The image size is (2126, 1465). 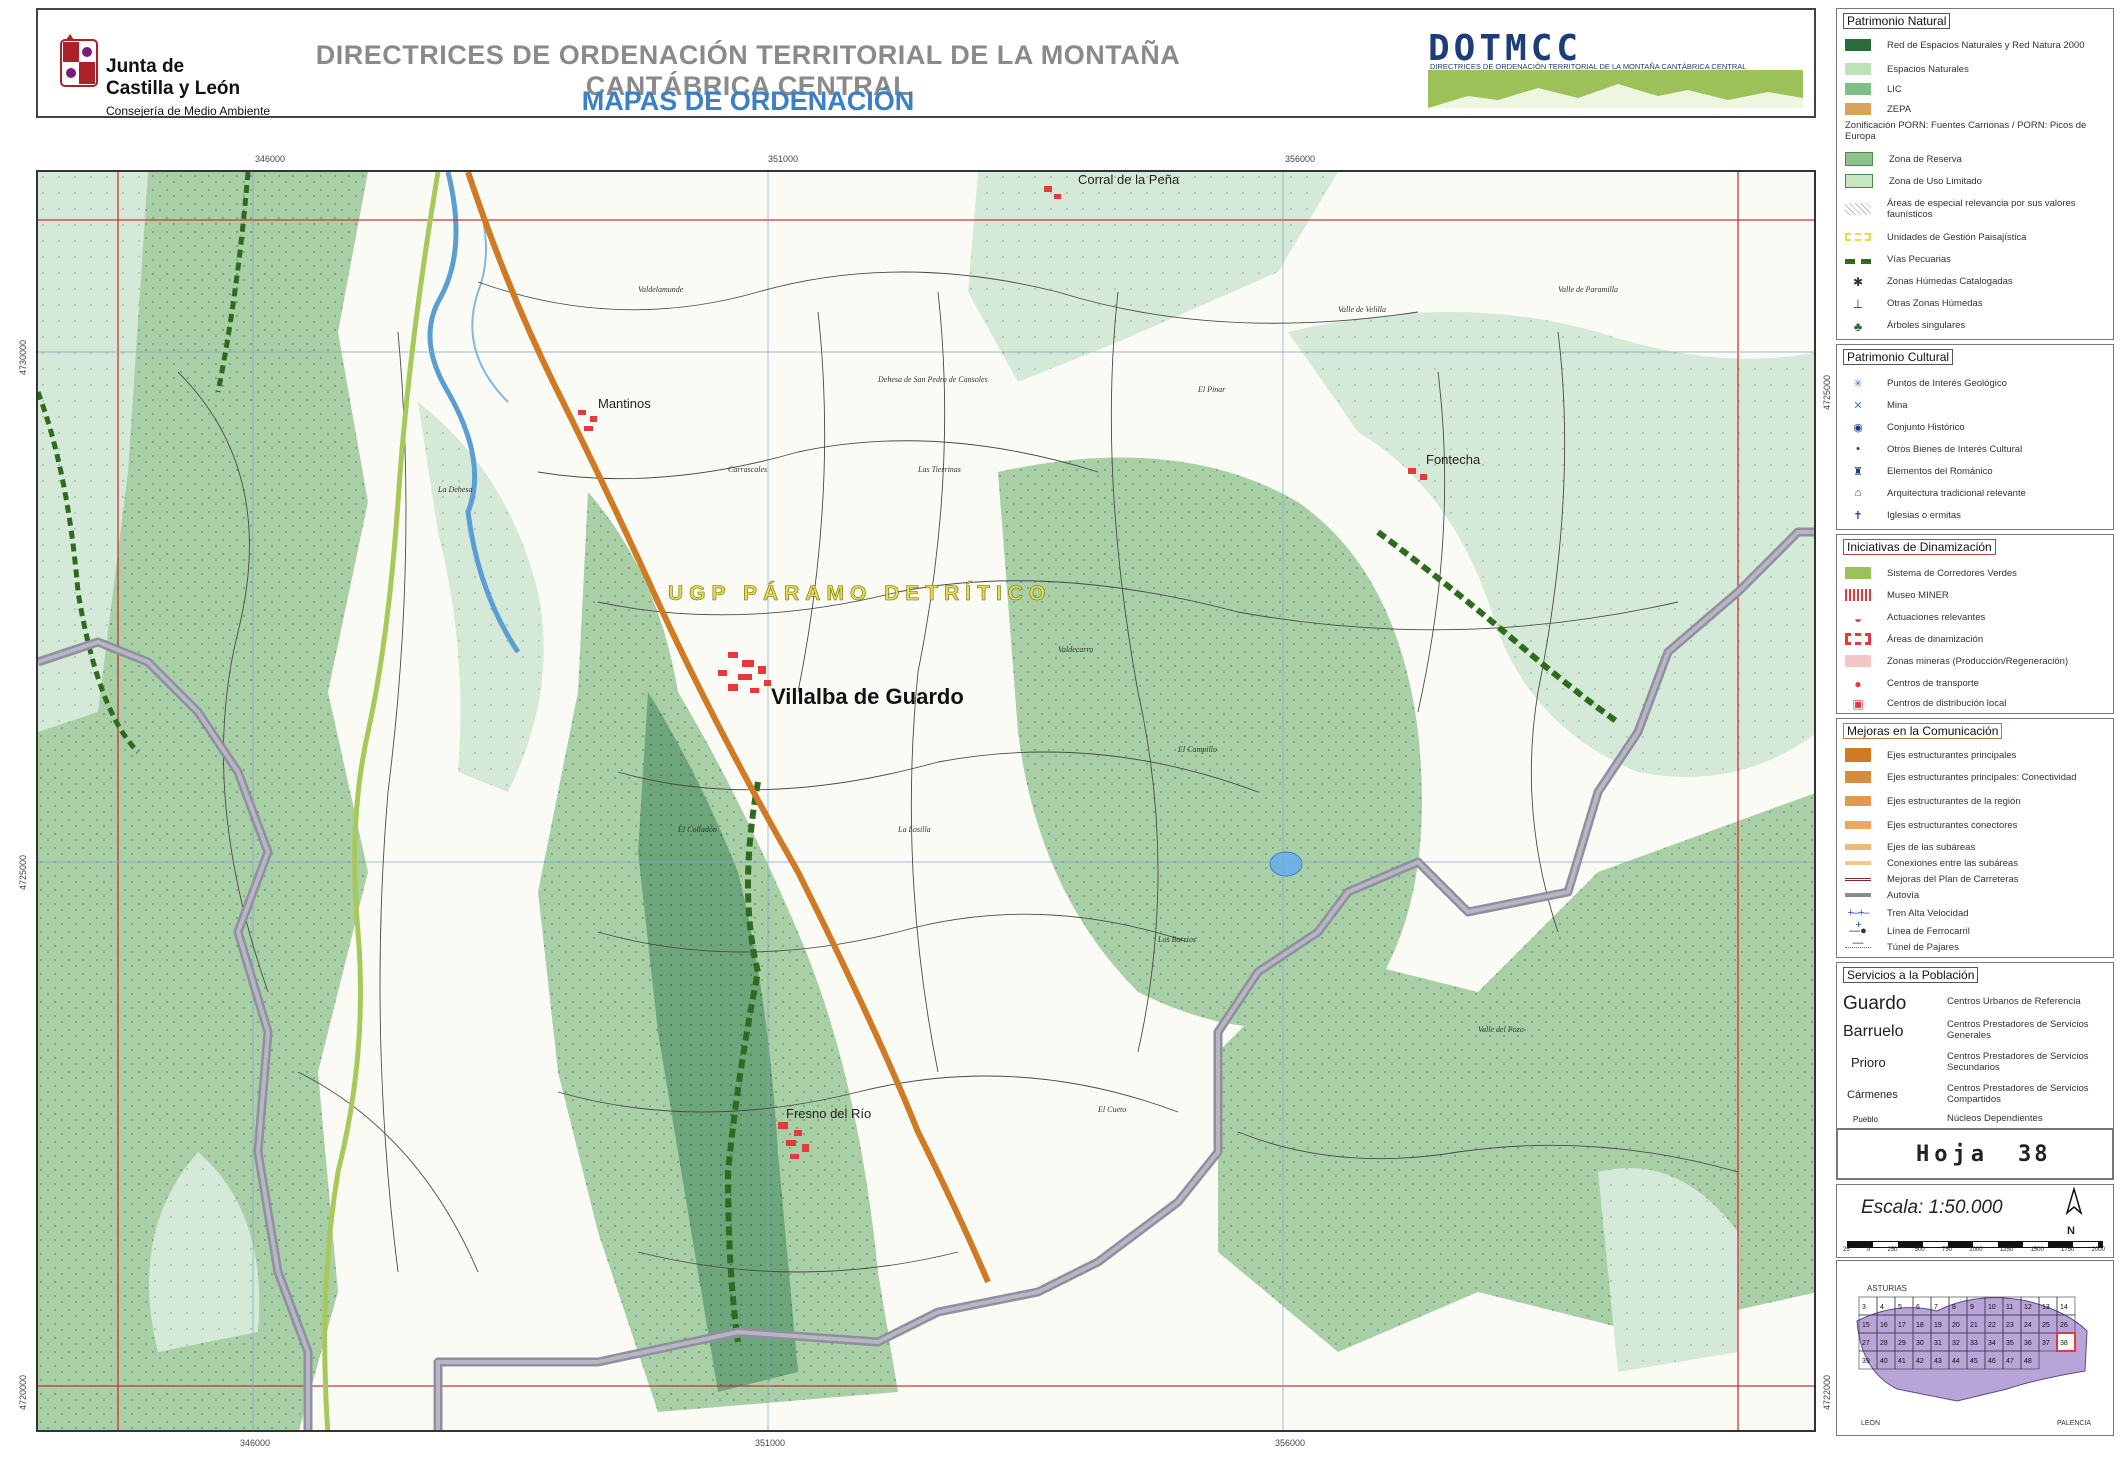 What do you see at coordinates (1929, 281) in the screenshot?
I see `legend-natural-item: ✱ Zonas Húmedas Catalogadas` at bounding box center [1929, 281].